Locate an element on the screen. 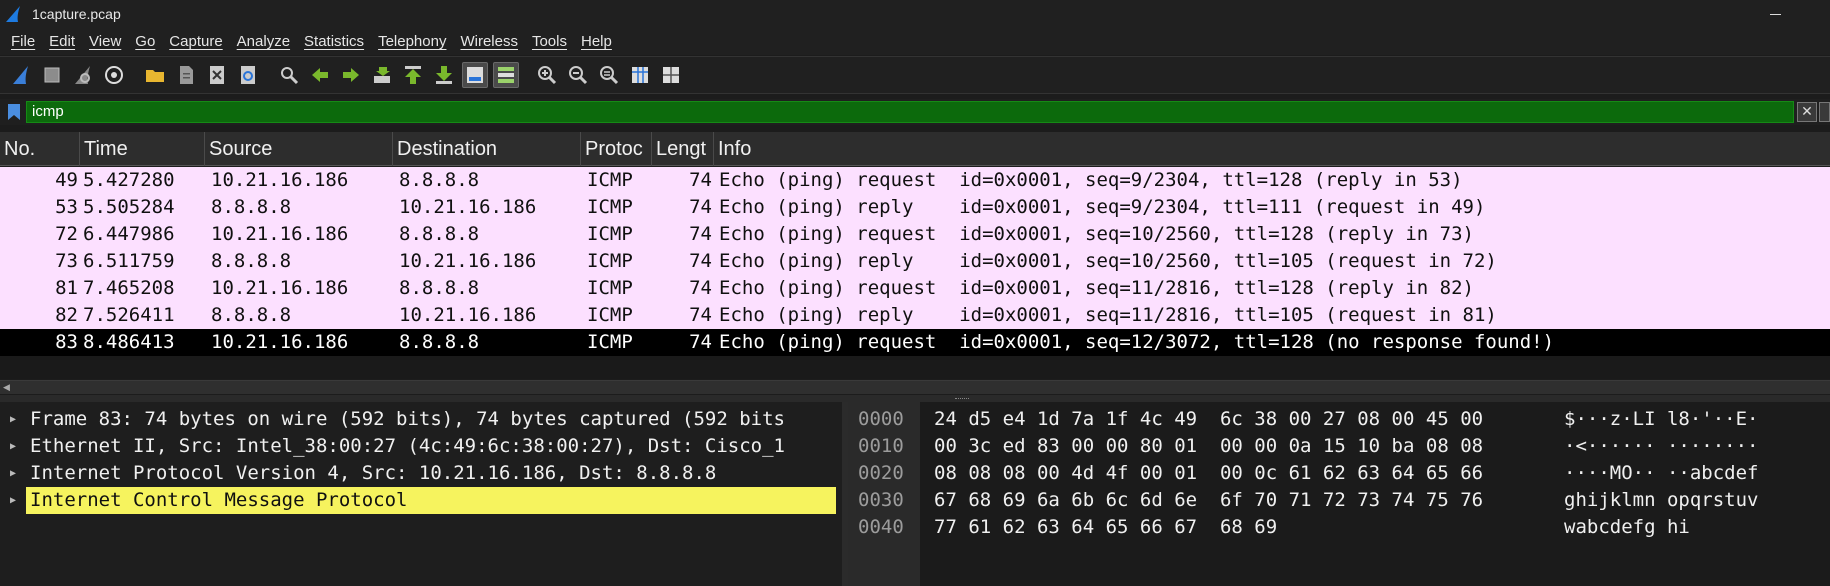 The image size is (1830, 586). menu-help: Help is located at coordinates (596, 41).